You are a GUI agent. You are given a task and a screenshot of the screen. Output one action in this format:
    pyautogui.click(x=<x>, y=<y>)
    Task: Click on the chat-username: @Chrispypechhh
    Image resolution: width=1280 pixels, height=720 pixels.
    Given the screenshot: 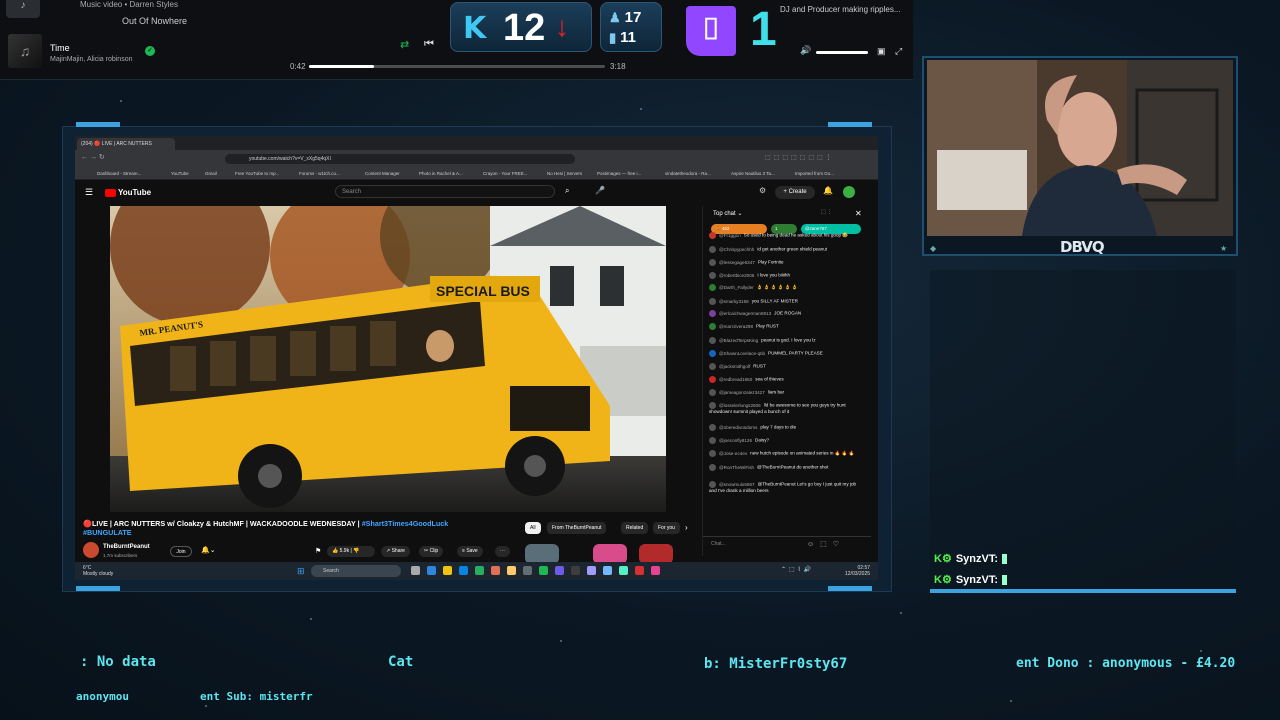 What is the action you would take?
    pyautogui.click(x=736, y=249)
    